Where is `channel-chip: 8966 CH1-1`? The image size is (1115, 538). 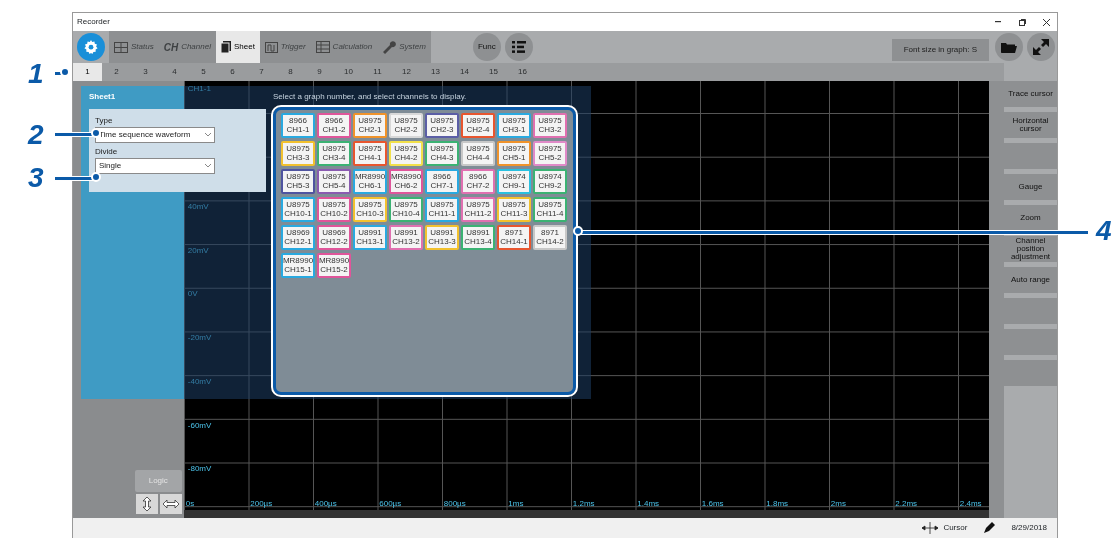
channel-chip: 8966 CH1-1 is located at coordinates (298, 125).